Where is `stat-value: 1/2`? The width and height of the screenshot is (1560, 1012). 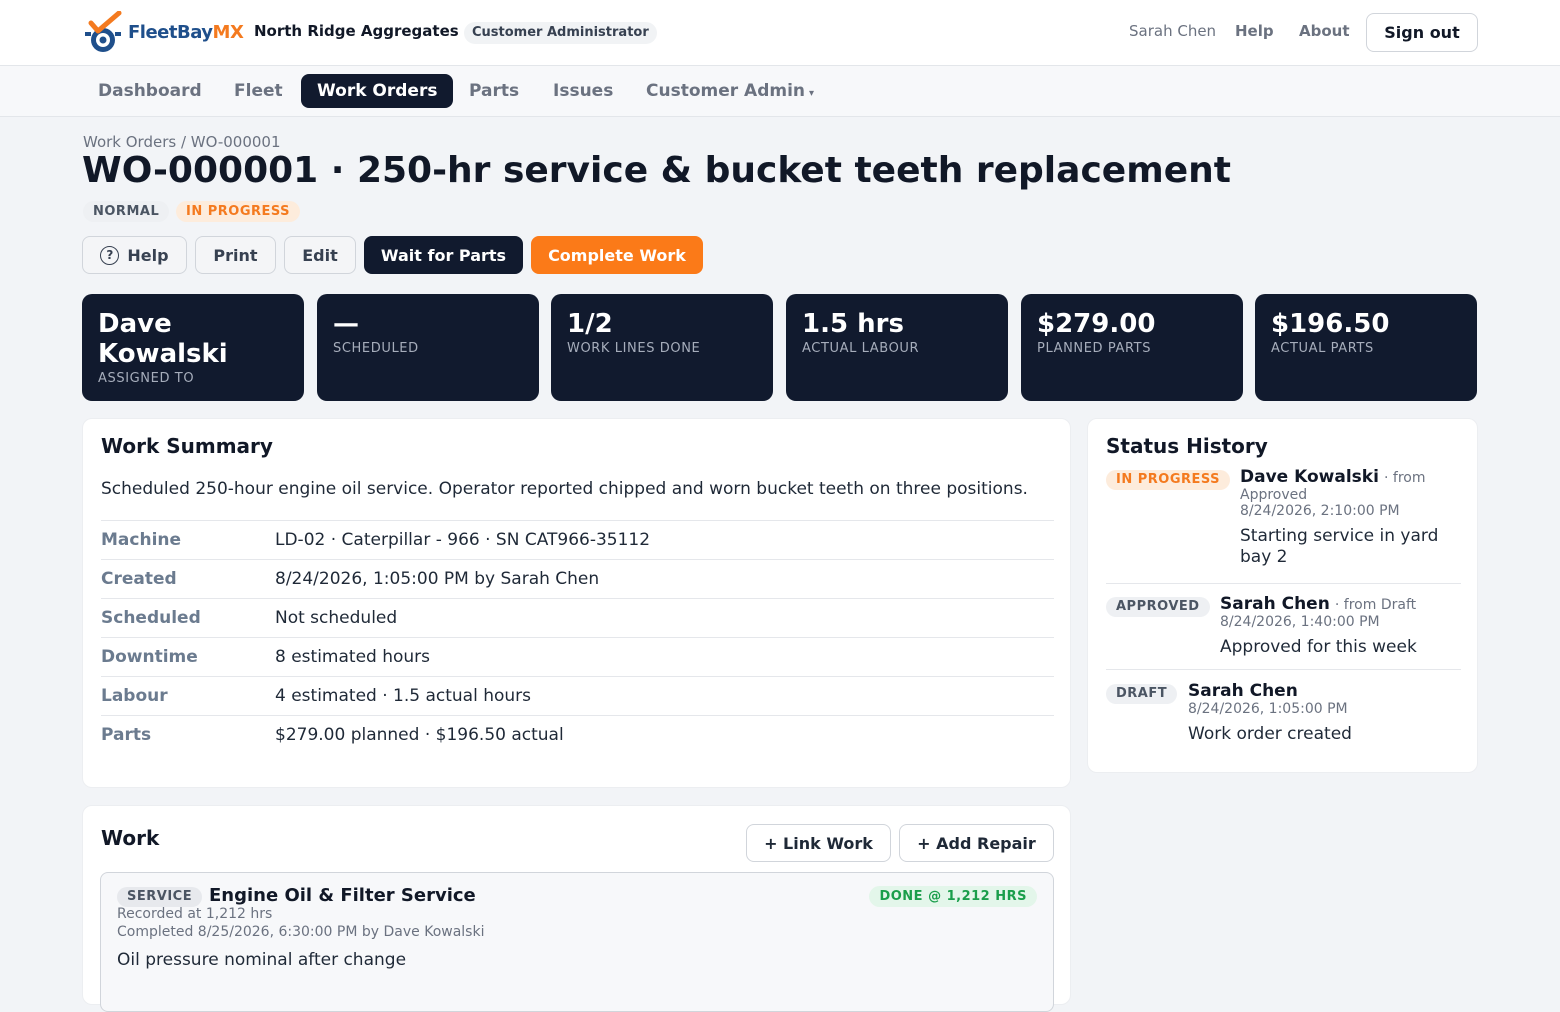 stat-value: 1/2 is located at coordinates (590, 324).